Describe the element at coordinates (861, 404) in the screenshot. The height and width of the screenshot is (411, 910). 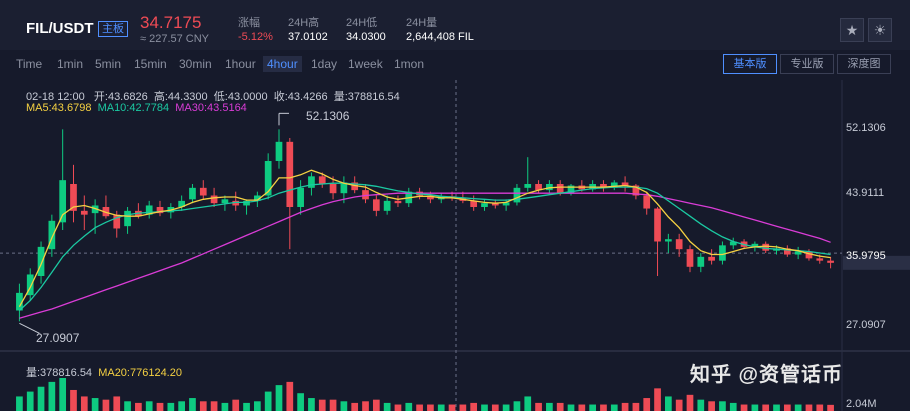
I see `volume-axis-label: 2.04M` at that location.